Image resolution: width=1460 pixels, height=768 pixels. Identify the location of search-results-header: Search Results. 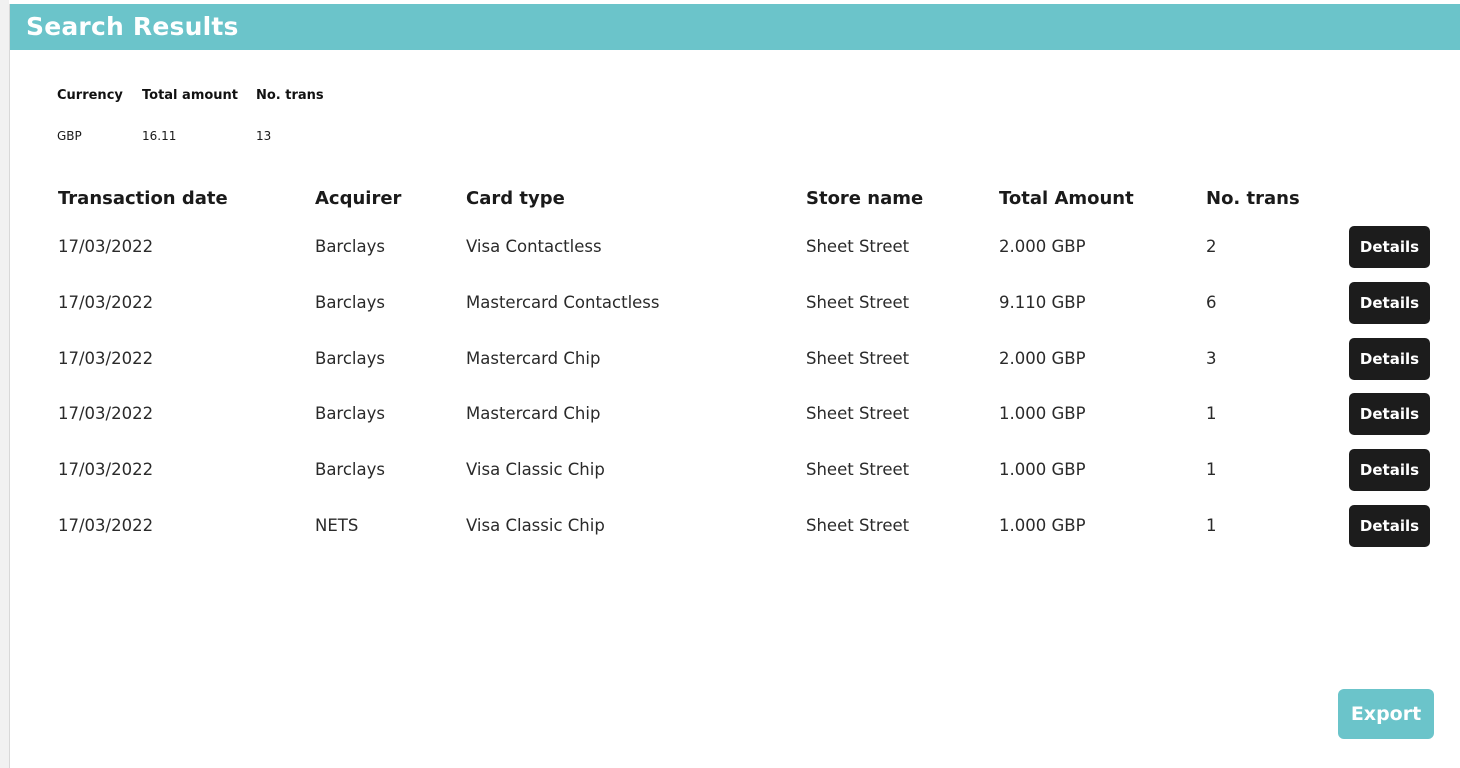
(735, 27).